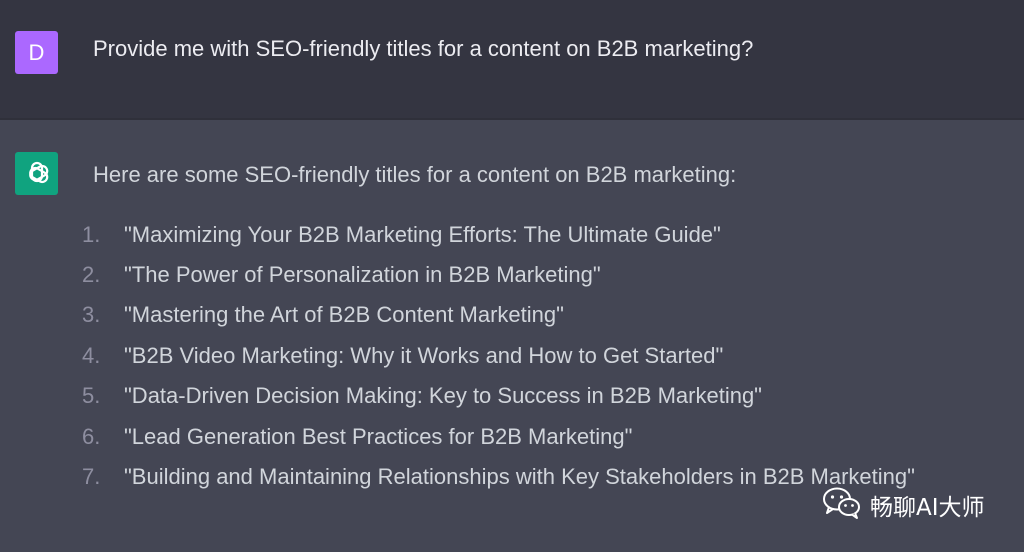  What do you see at coordinates (91, 395) in the screenshot?
I see `list-item-number: 5.` at bounding box center [91, 395].